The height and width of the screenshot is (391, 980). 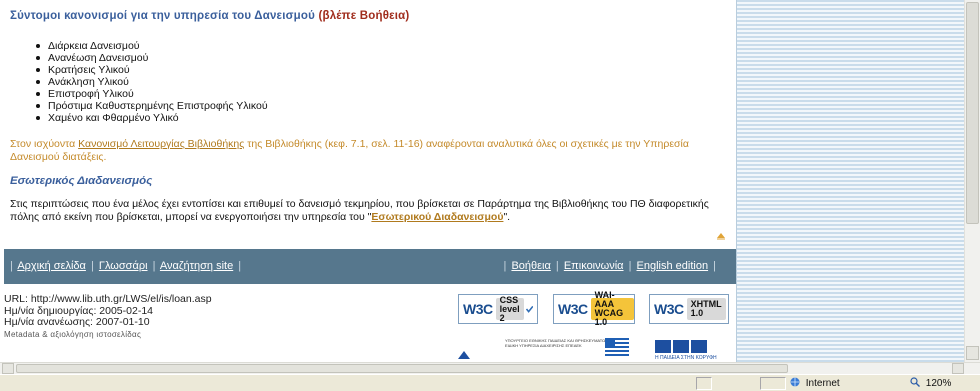 I want to click on checkmark-icon, so click(x=529, y=309).